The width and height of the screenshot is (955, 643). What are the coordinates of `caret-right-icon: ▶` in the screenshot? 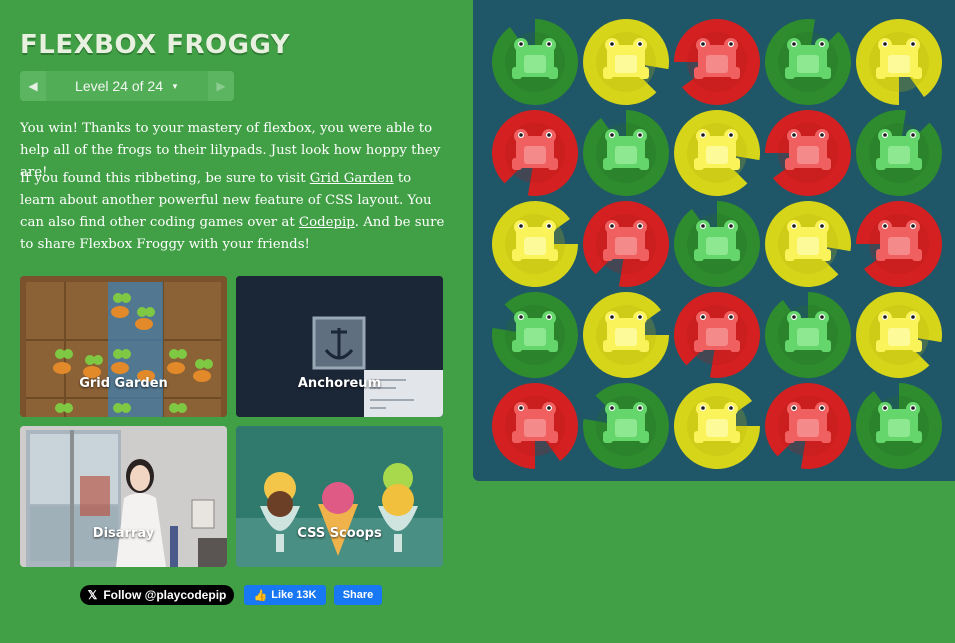 It's located at (221, 86).